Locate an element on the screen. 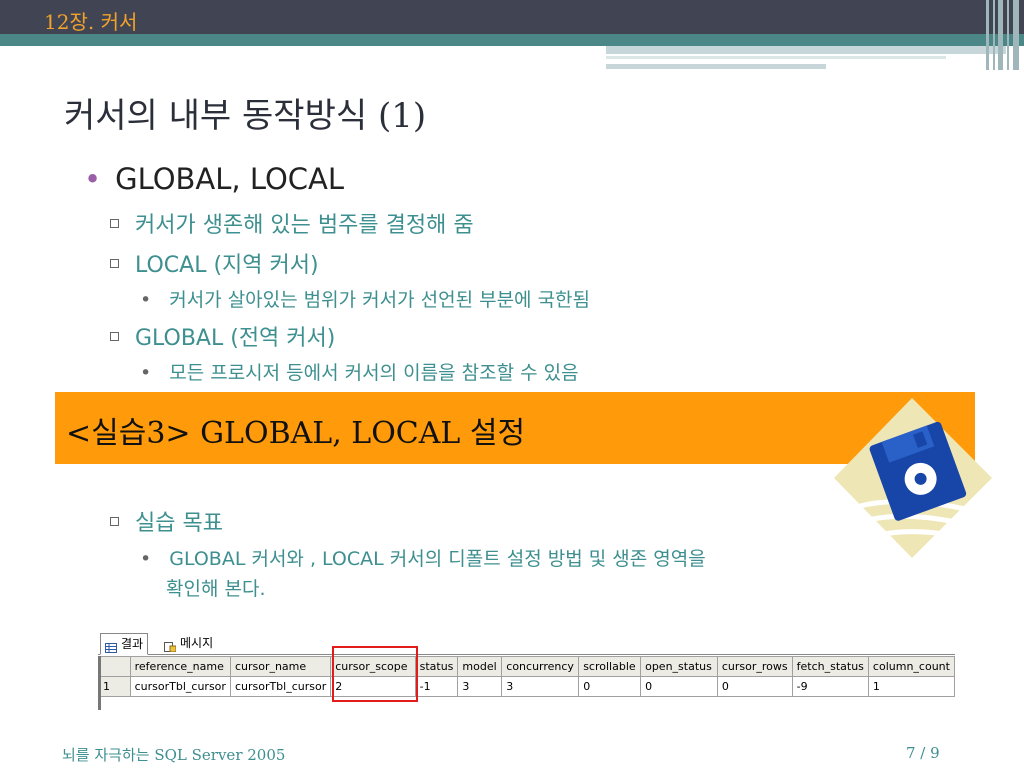 This screenshot has height=768, width=1024. column-header: reference_name is located at coordinates (180, 666).